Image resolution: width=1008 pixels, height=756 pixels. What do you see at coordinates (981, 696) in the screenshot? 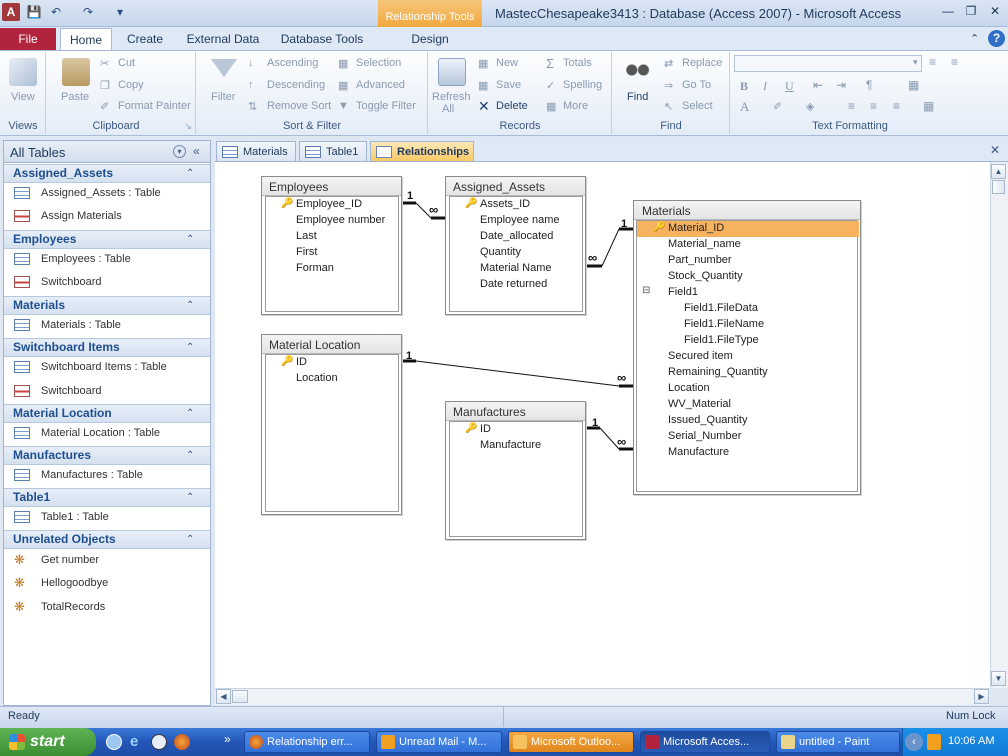
I see `scroll-right-icon: ▶` at bounding box center [981, 696].